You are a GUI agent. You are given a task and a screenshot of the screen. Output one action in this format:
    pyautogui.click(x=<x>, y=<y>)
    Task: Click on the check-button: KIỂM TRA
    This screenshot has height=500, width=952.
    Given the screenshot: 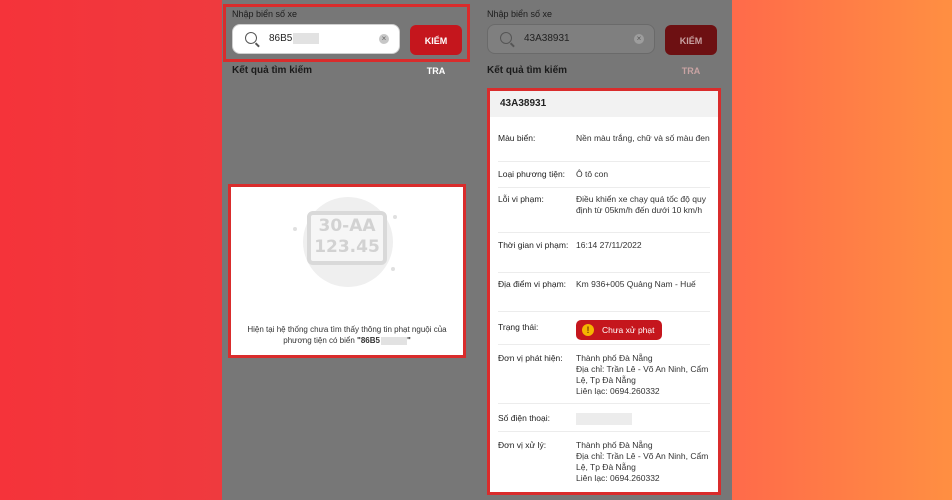 What is the action you would take?
    pyautogui.click(x=691, y=50)
    